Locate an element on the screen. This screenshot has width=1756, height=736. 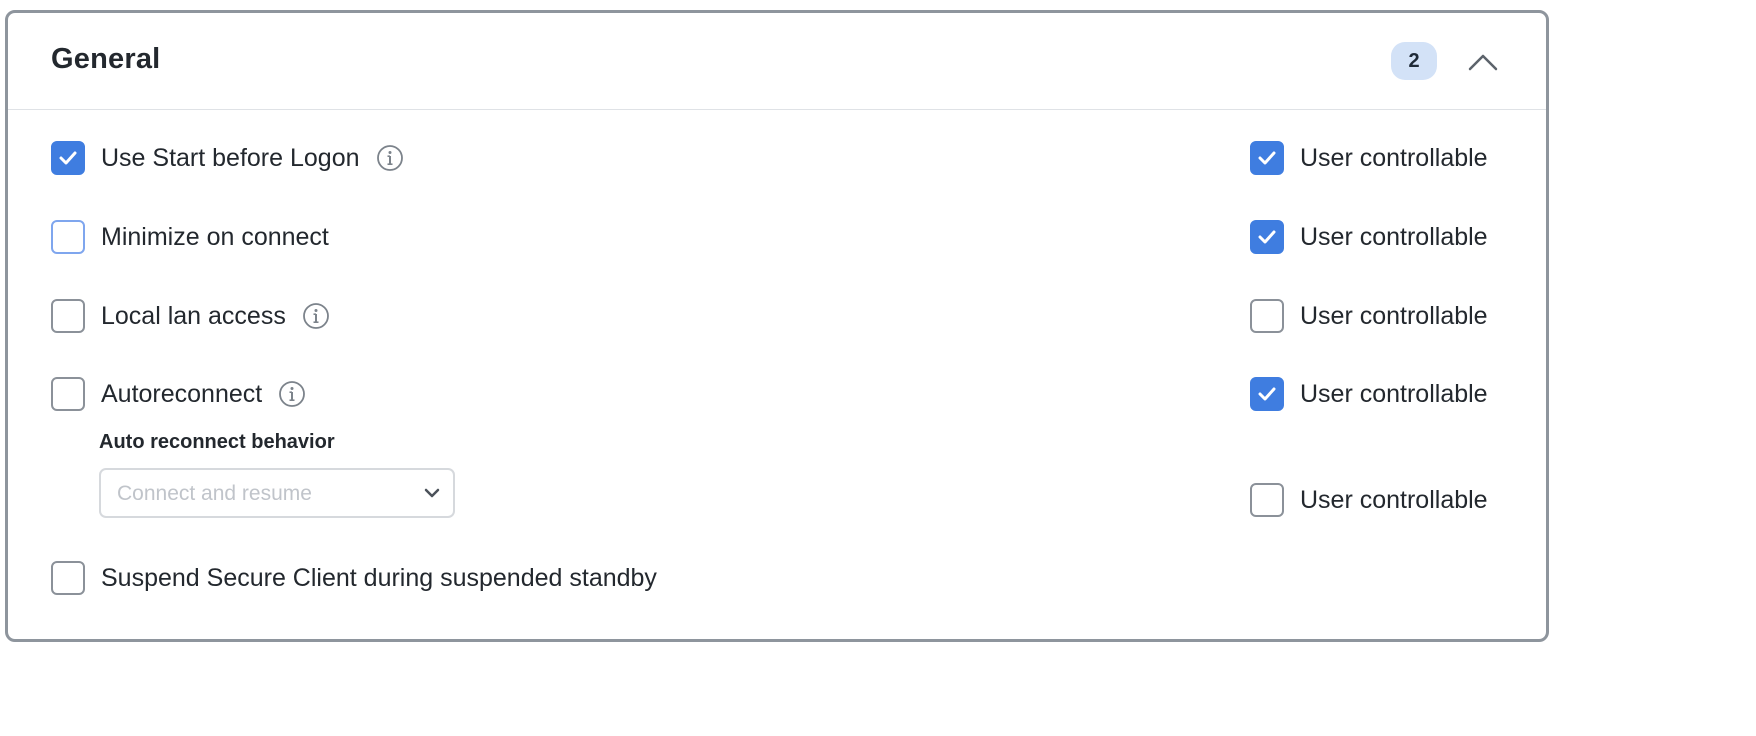
count-badge: 2 is located at coordinates (1414, 61).